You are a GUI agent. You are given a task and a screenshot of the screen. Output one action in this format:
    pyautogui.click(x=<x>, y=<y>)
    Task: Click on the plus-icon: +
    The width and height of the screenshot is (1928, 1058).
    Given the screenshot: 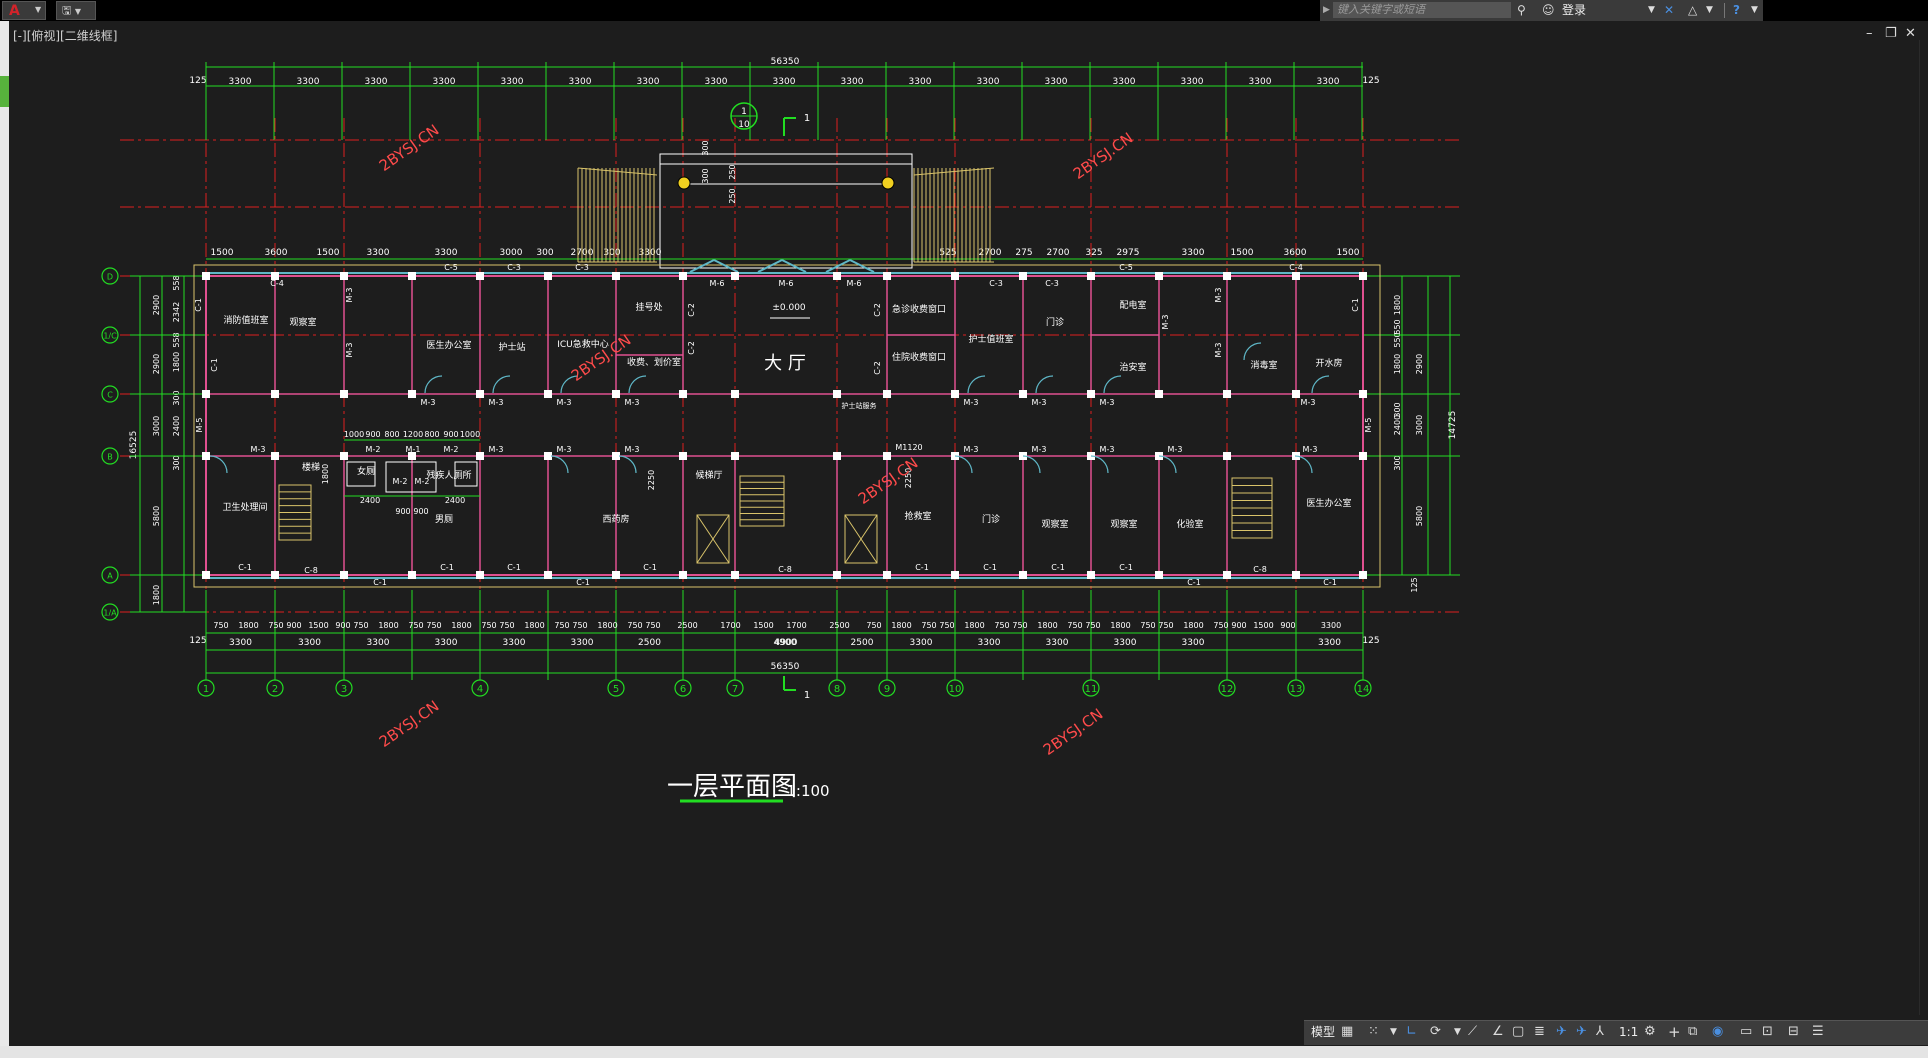 What is the action you would take?
    pyautogui.click(x=1674, y=1032)
    